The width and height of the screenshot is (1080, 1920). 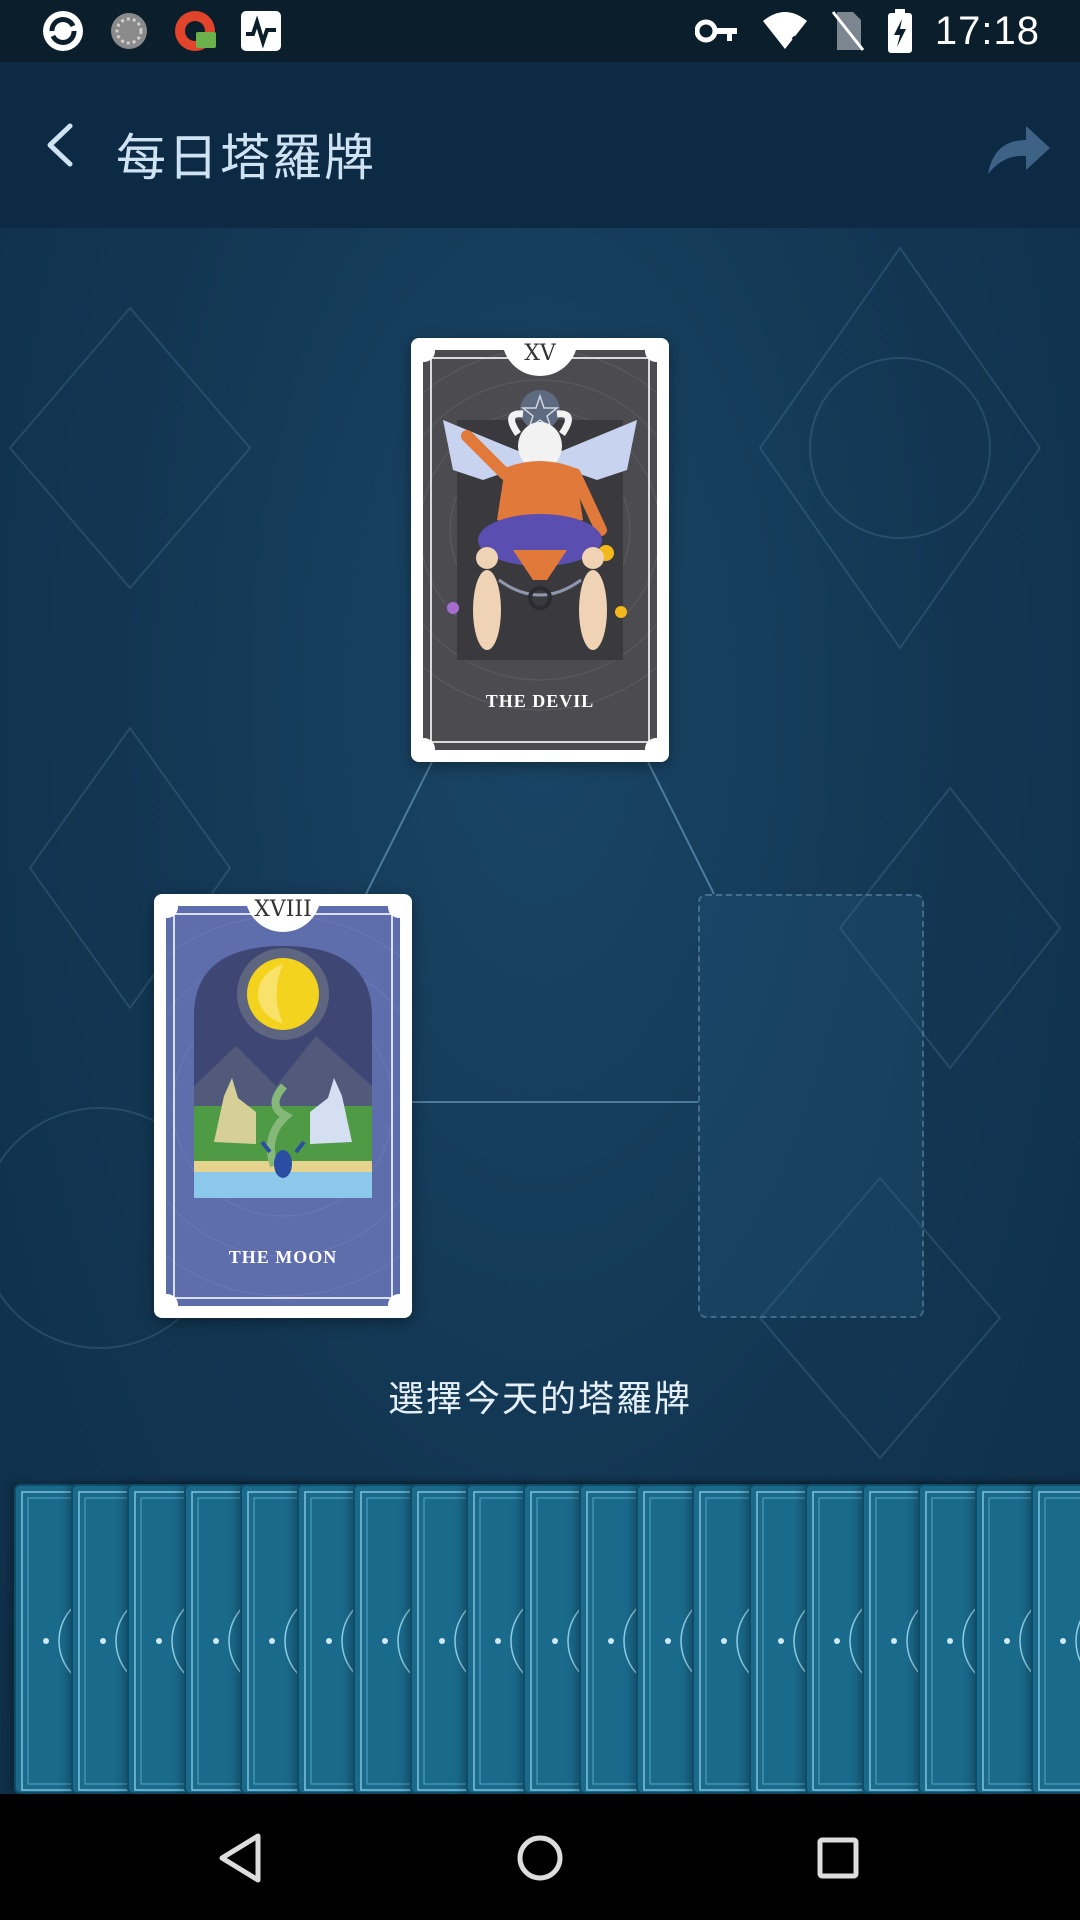 What do you see at coordinates (261, 31) in the screenshot?
I see `activity-graph-icon` at bounding box center [261, 31].